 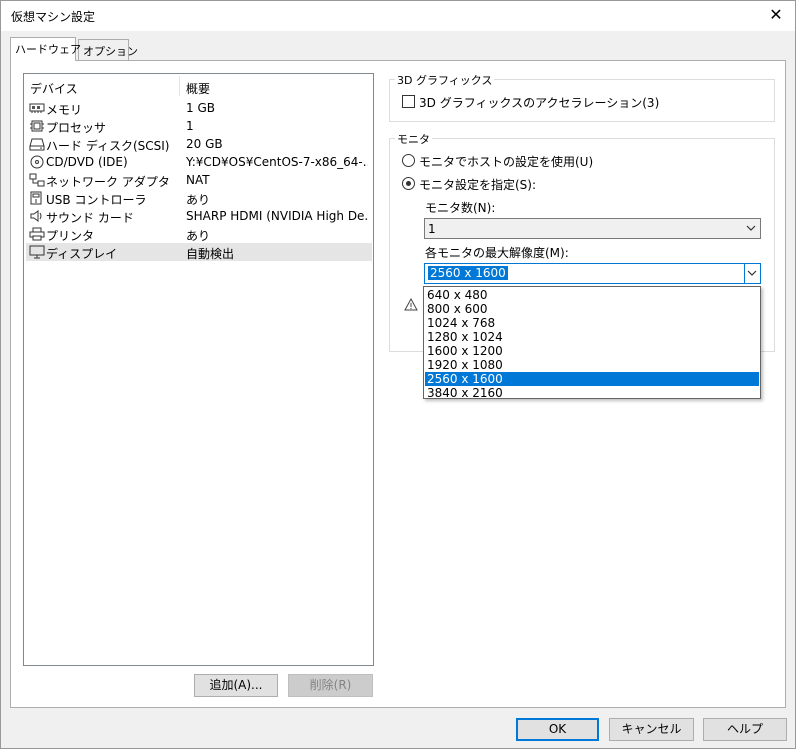 I want to click on specify-monitor-label: モニタ設定を指定(S):, so click(x=478, y=185).